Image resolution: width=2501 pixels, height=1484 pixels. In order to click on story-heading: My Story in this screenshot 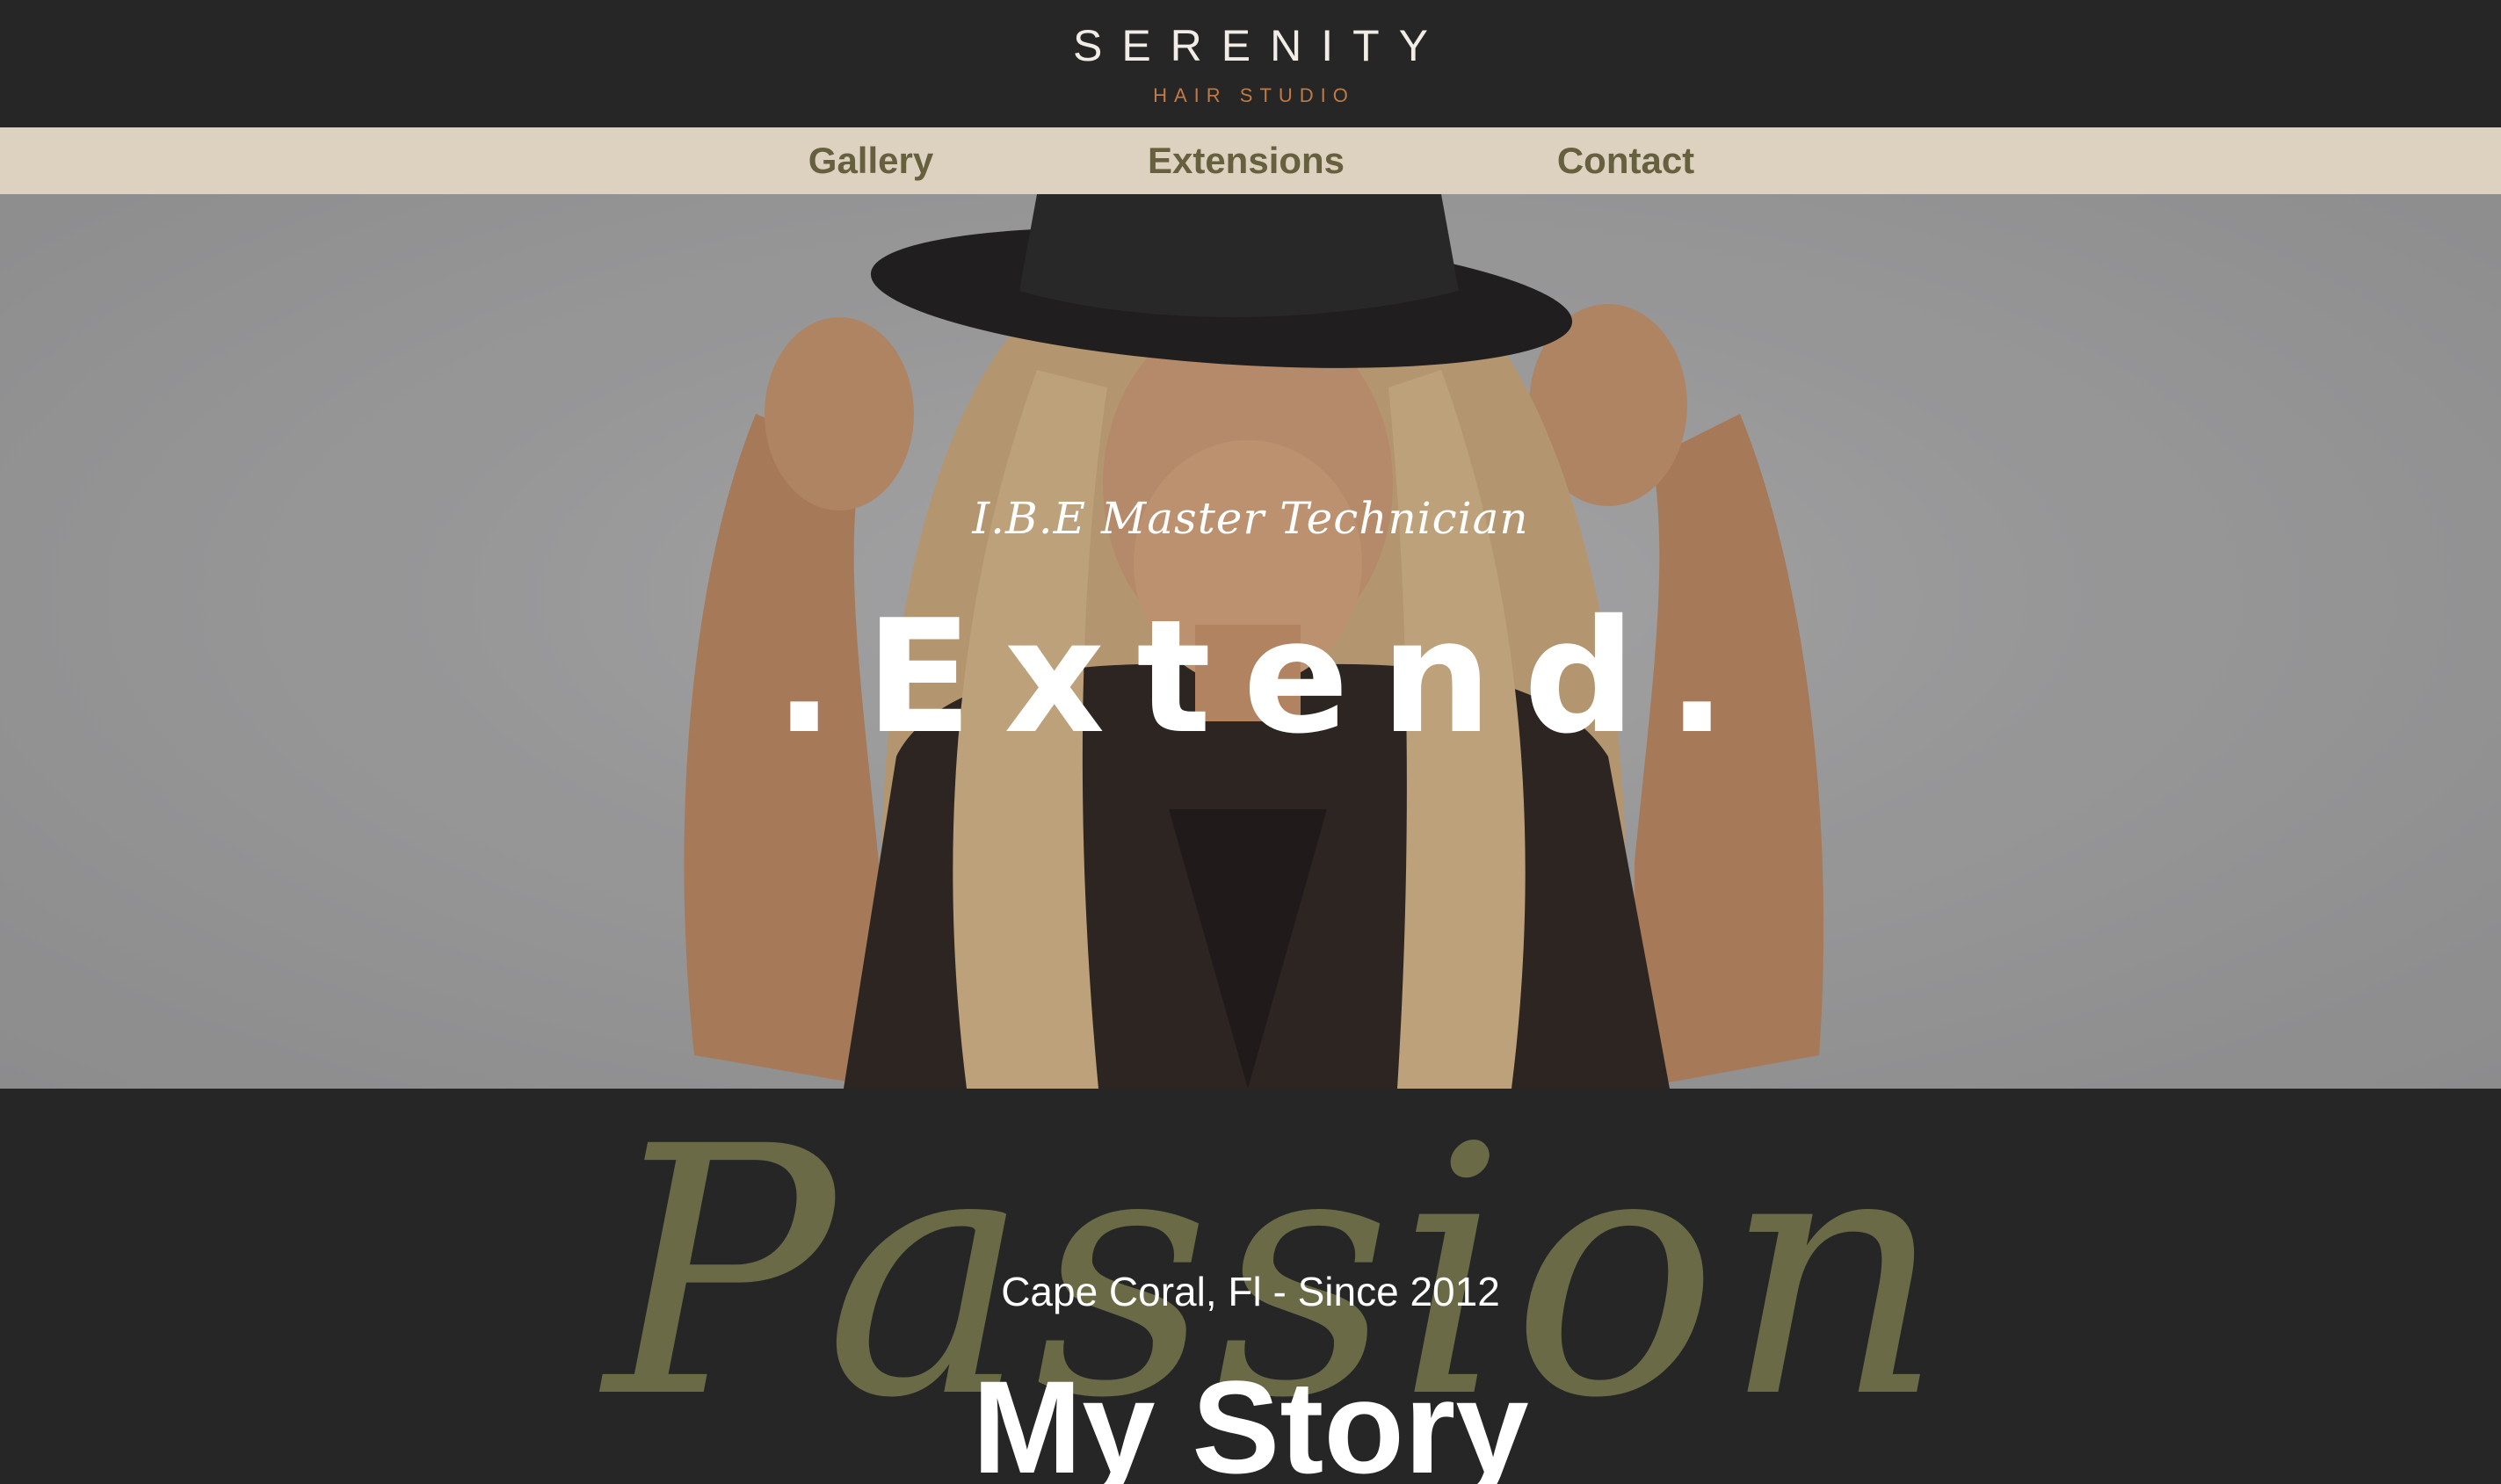, I will do `click(1250, 1419)`.